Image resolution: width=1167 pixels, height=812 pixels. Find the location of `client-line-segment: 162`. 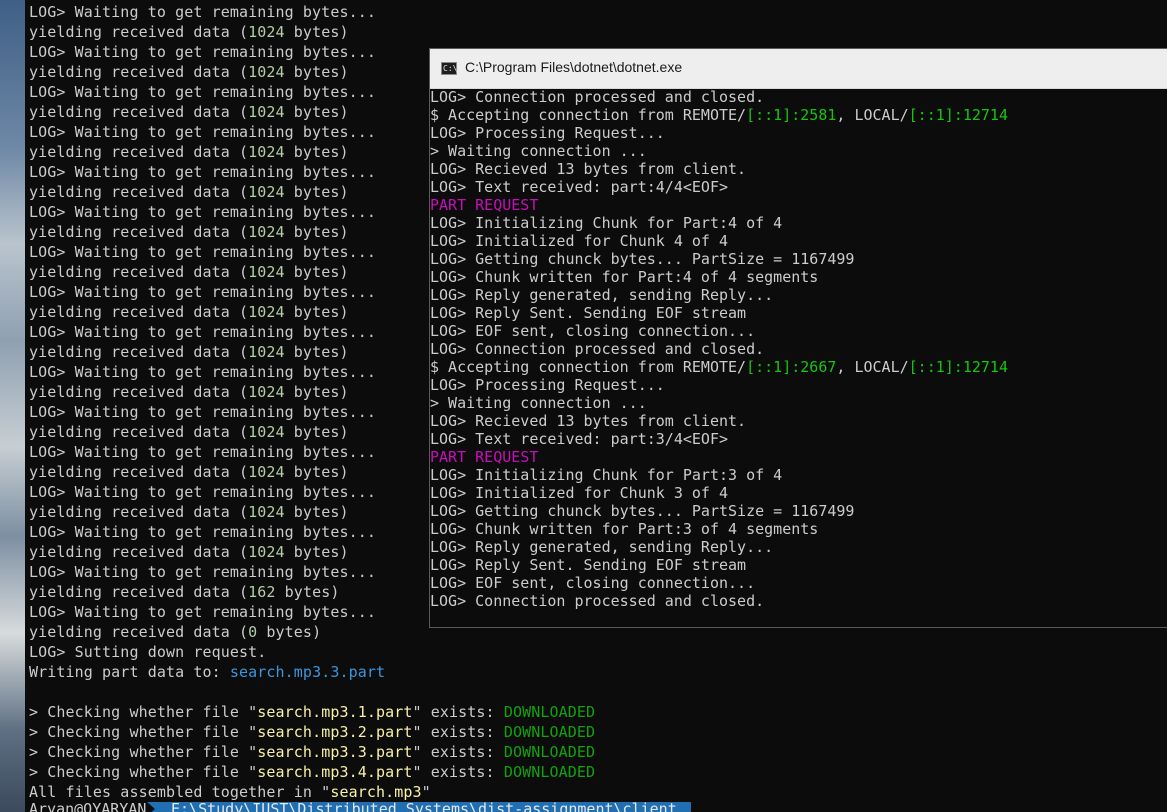

client-line-segment: 162 is located at coordinates (262, 592).